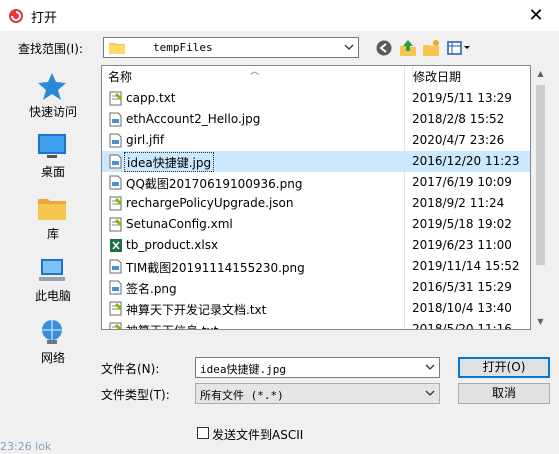 The height and width of the screenshot is (454, 559). Describe the element at coordinates (316, 245) in the screenshot. I see `file-row: tb_product.xlsx 2019/6/23 11:00` at that location.